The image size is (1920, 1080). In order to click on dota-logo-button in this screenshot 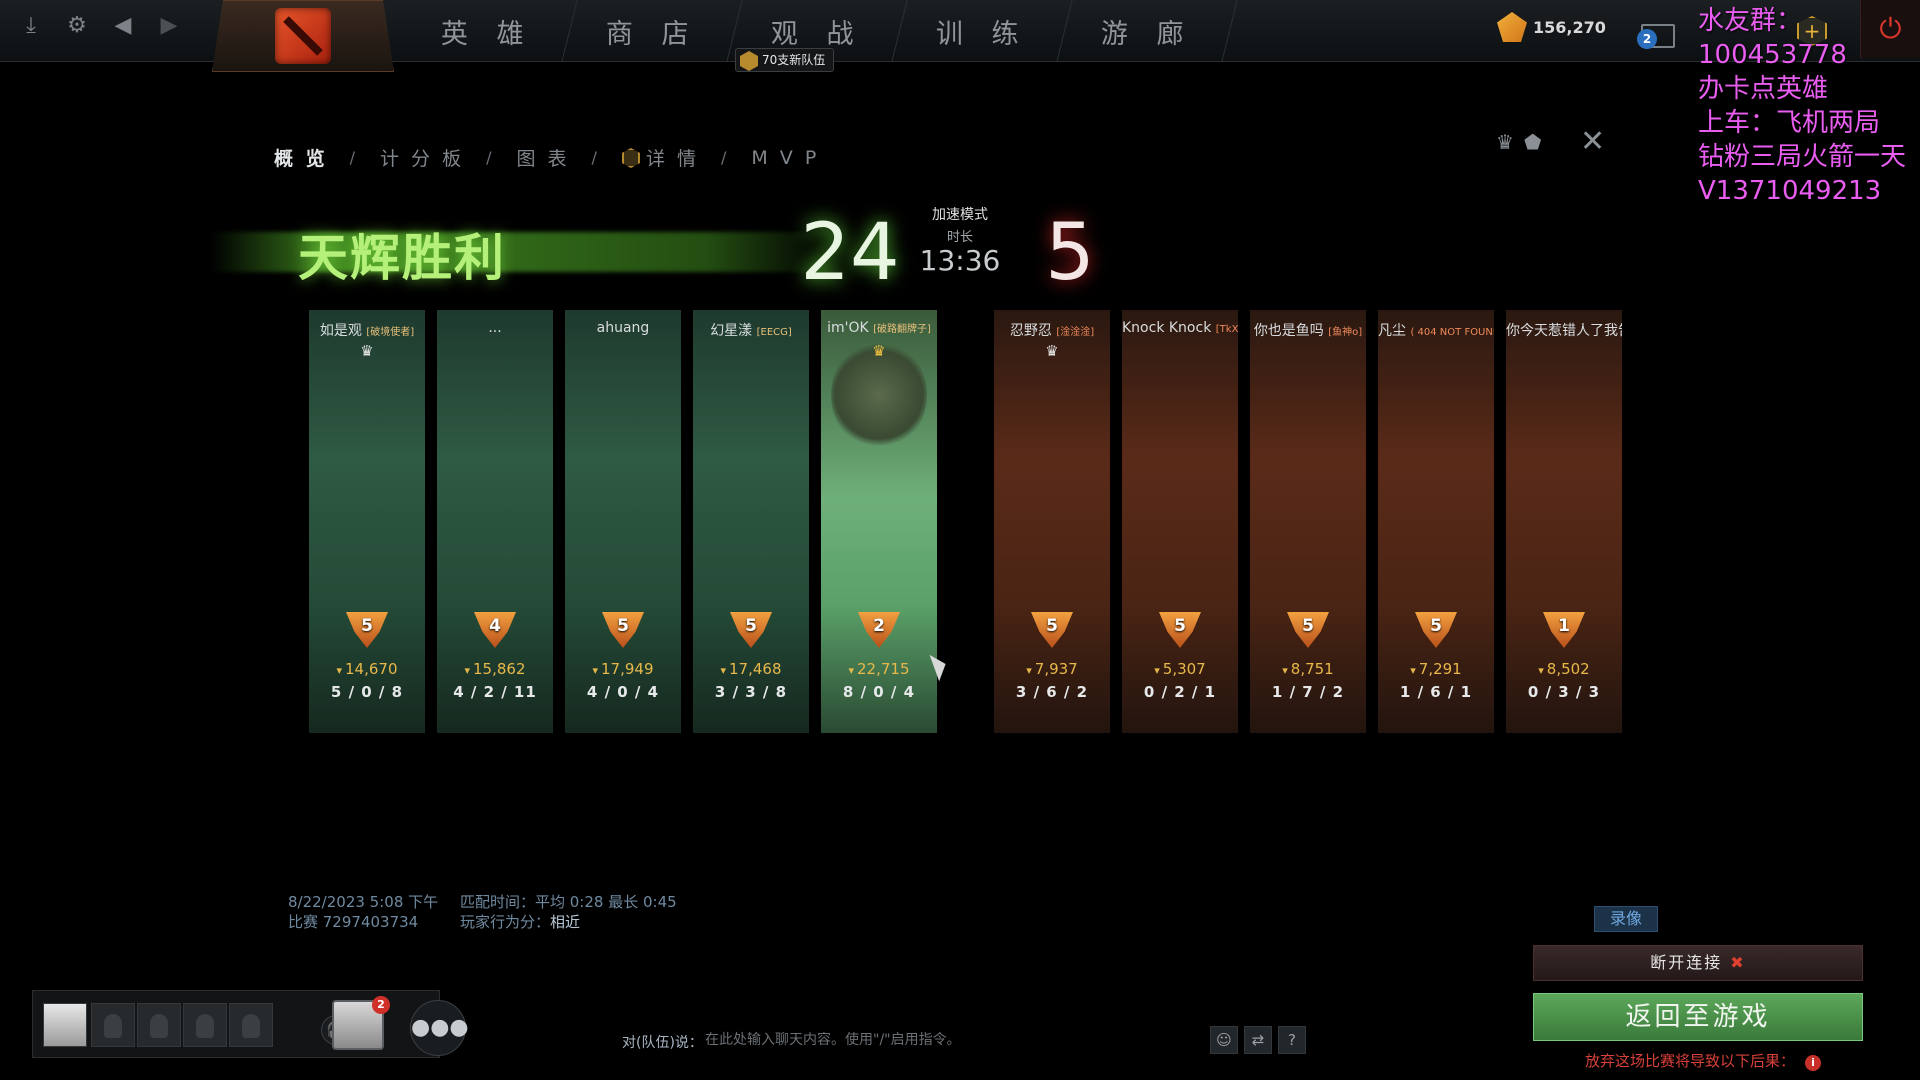, I will do `click(303, 36)`.